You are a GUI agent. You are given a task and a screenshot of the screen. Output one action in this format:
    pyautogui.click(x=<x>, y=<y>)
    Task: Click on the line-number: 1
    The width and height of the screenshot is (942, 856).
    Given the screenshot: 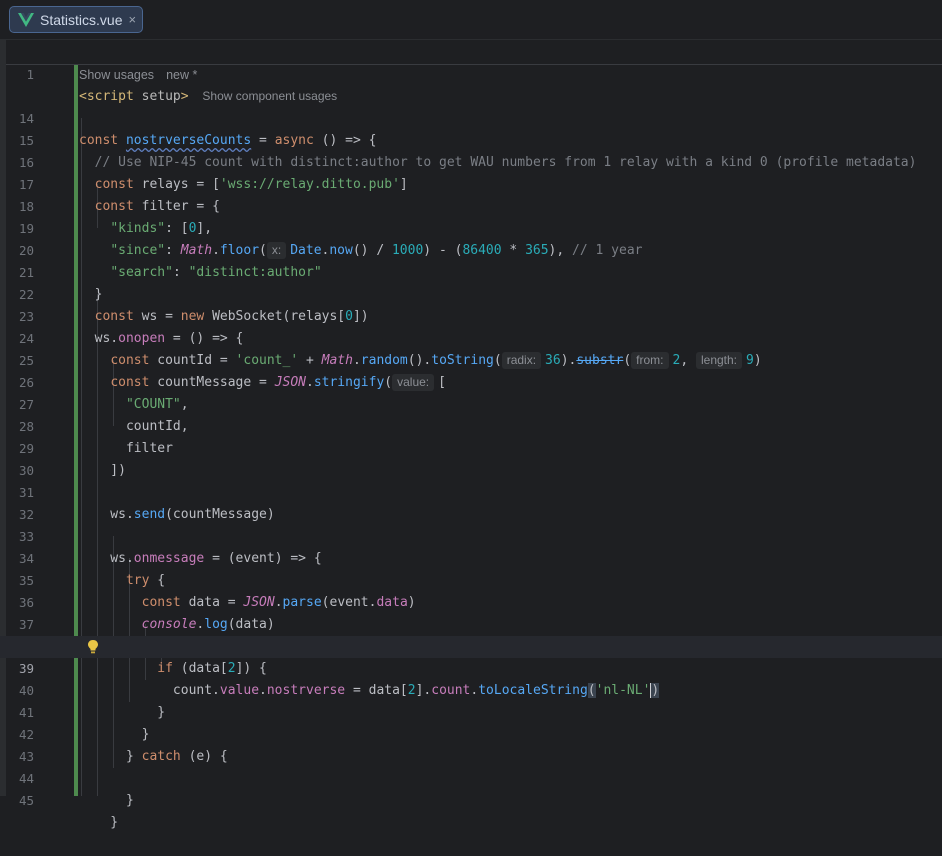 What is the action you would take?
    pyautogui.click(x=30, y=74)
    